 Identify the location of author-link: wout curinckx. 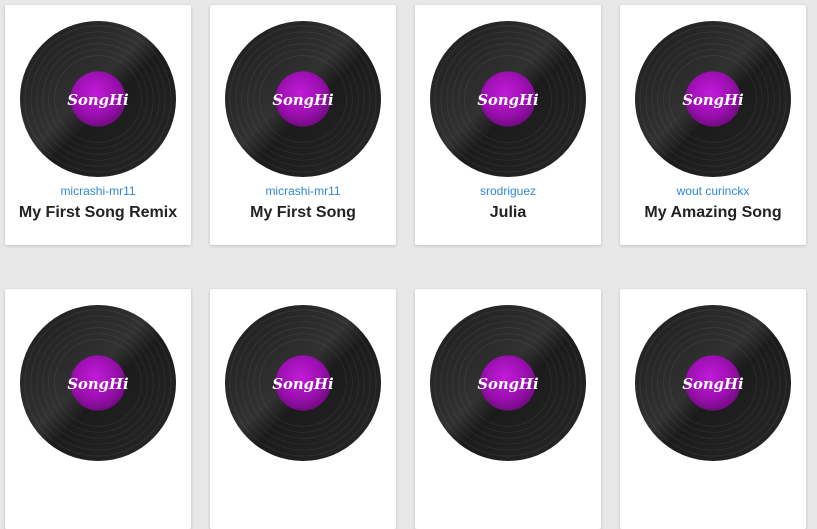
(713, 191).